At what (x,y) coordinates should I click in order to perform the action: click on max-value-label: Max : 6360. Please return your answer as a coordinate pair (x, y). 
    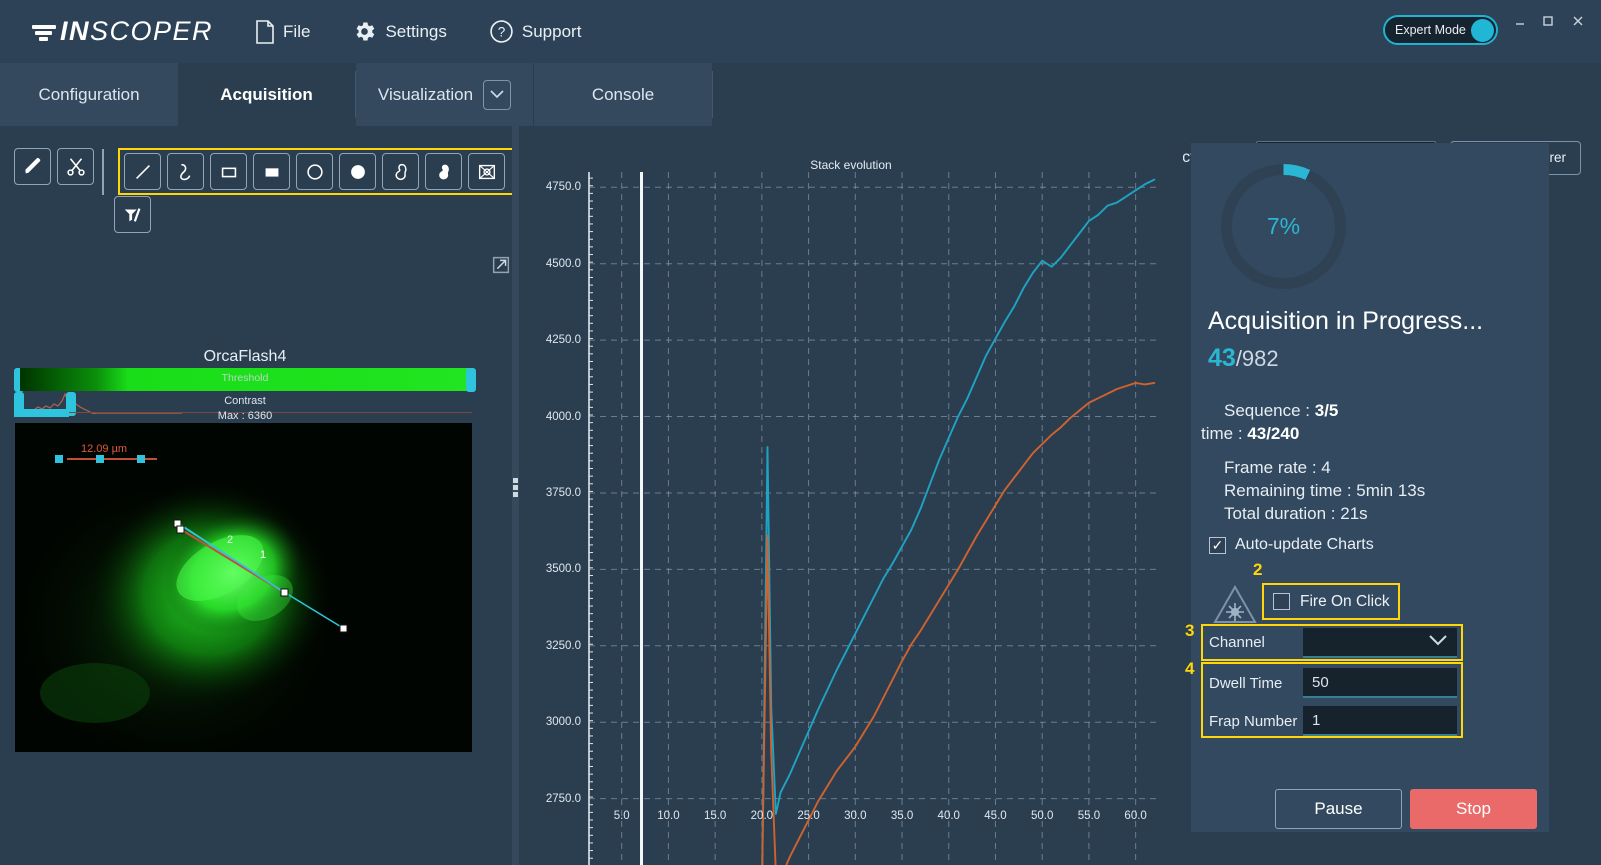
    Looking at the image, I should click on (245, 416).